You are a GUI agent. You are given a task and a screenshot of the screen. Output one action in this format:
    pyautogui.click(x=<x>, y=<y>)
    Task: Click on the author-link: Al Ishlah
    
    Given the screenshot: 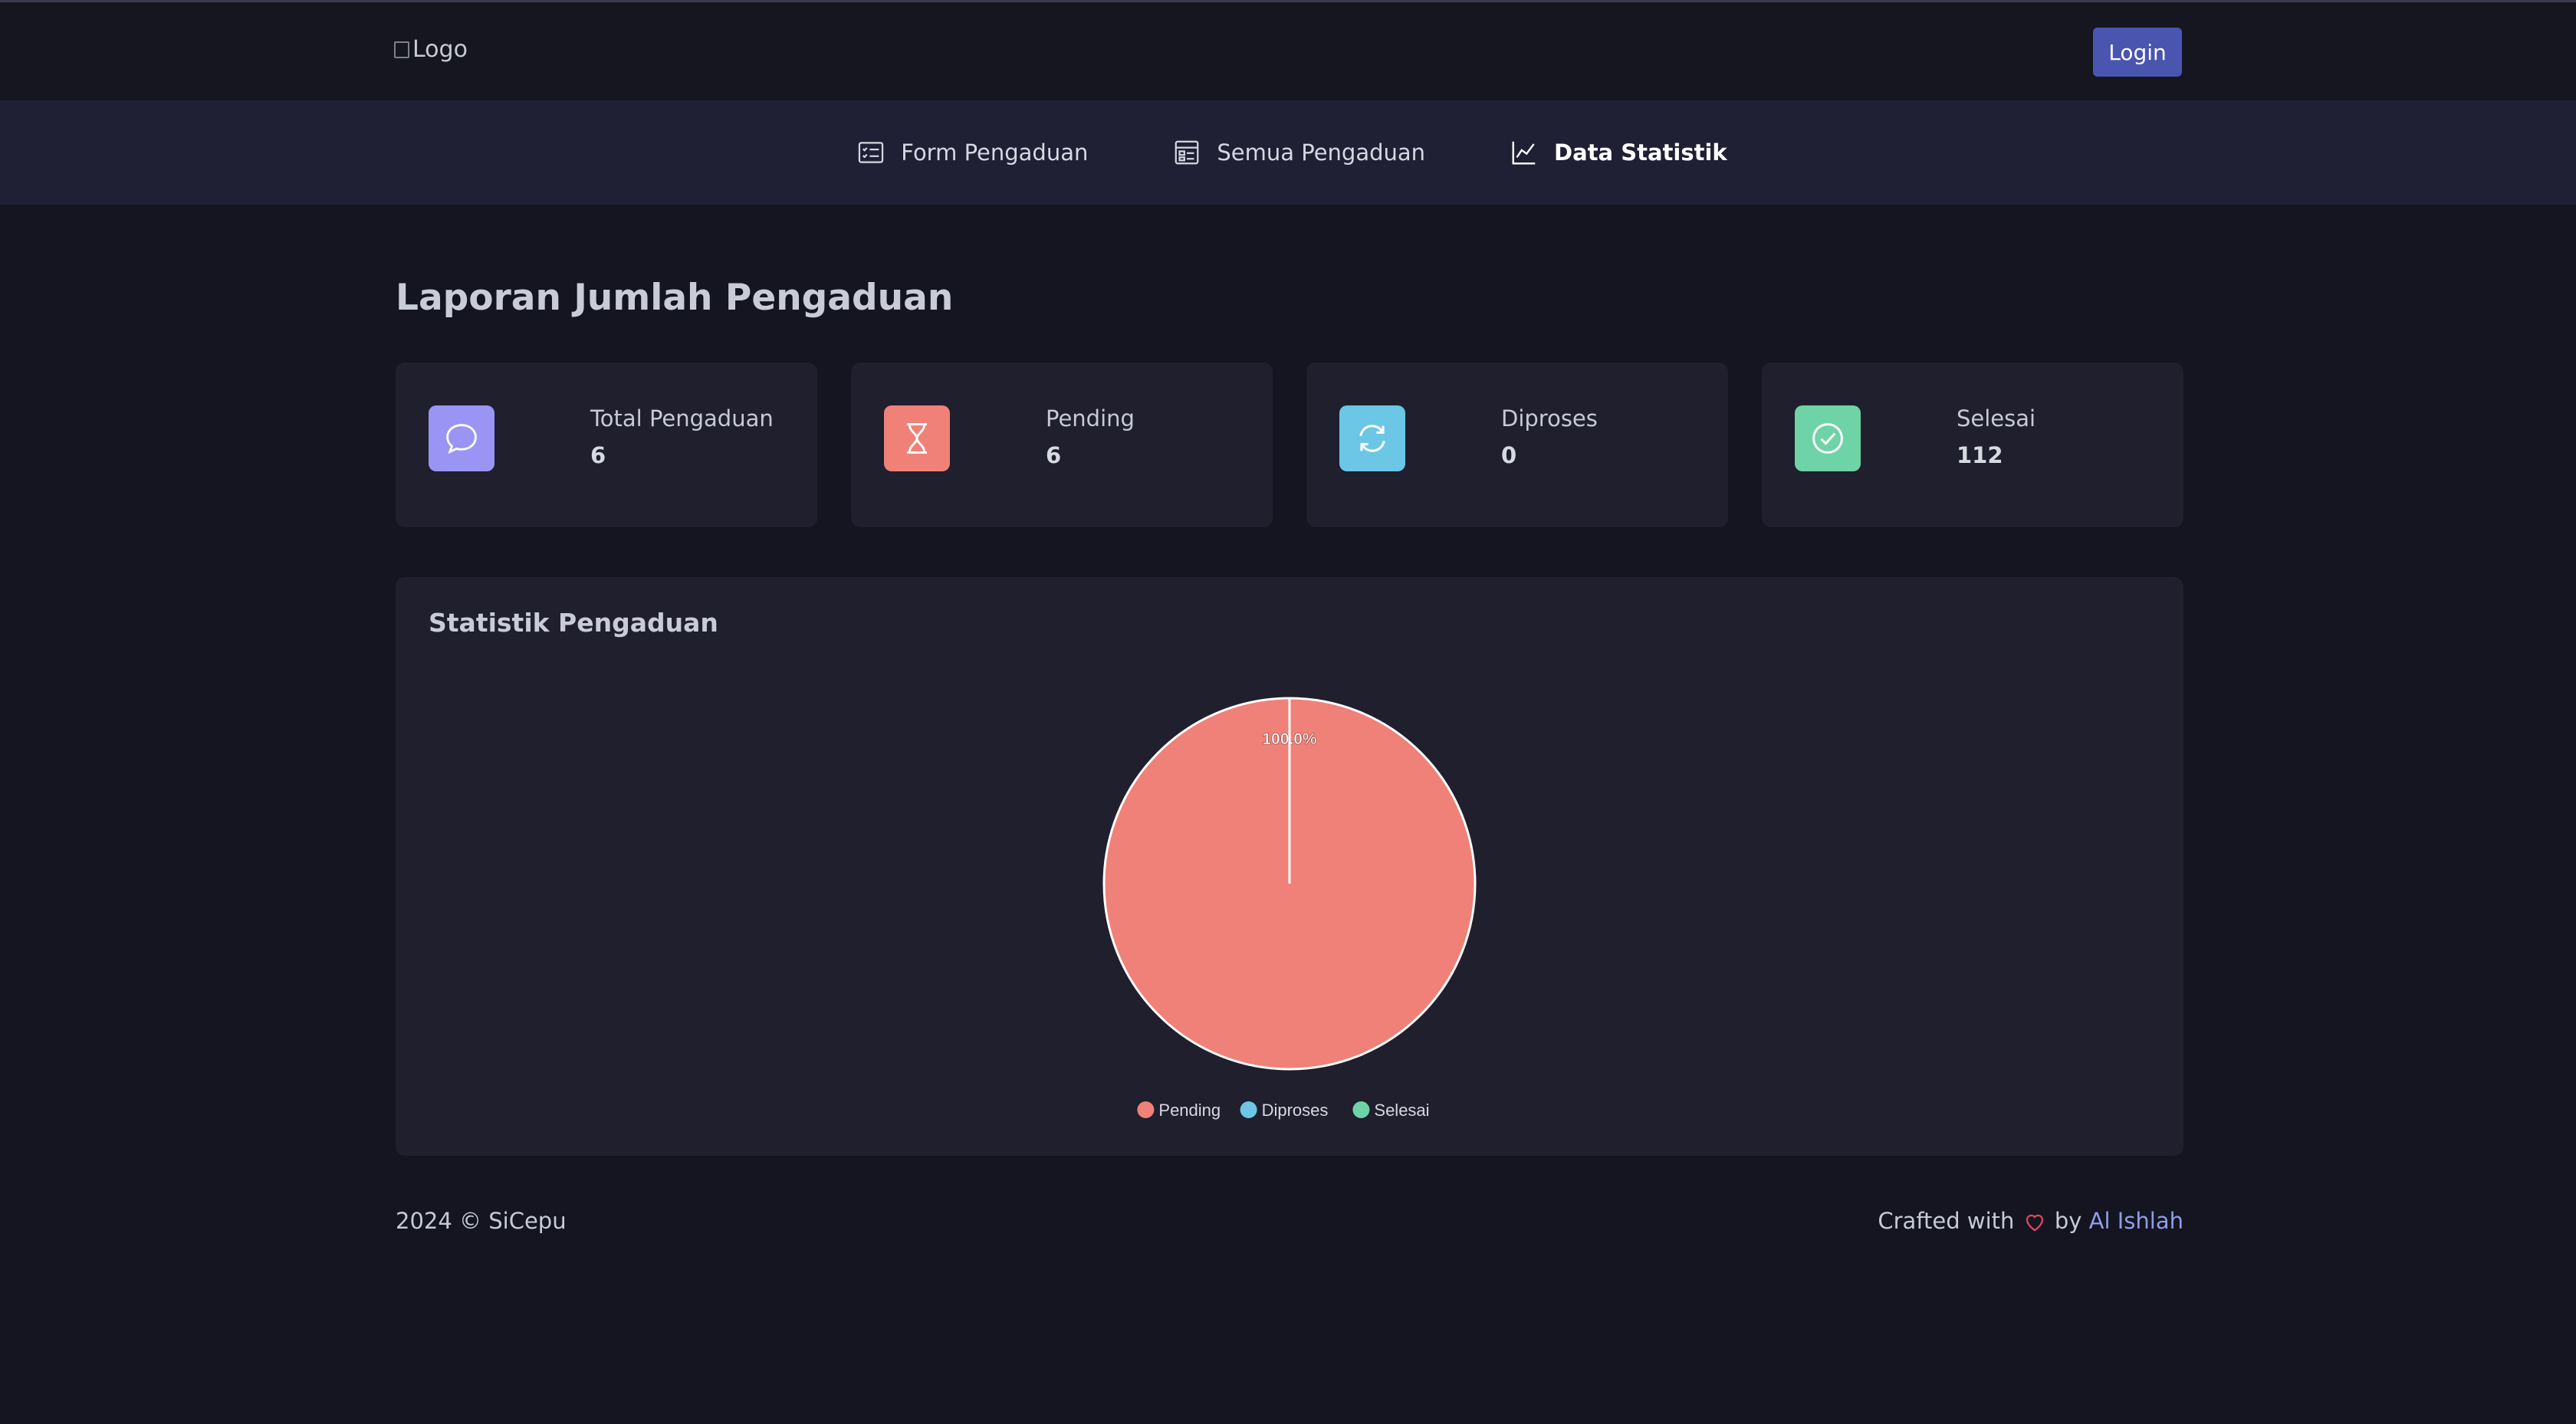 What is the action you would take?
    pyautogui.click(x=2136, y=1221)
    